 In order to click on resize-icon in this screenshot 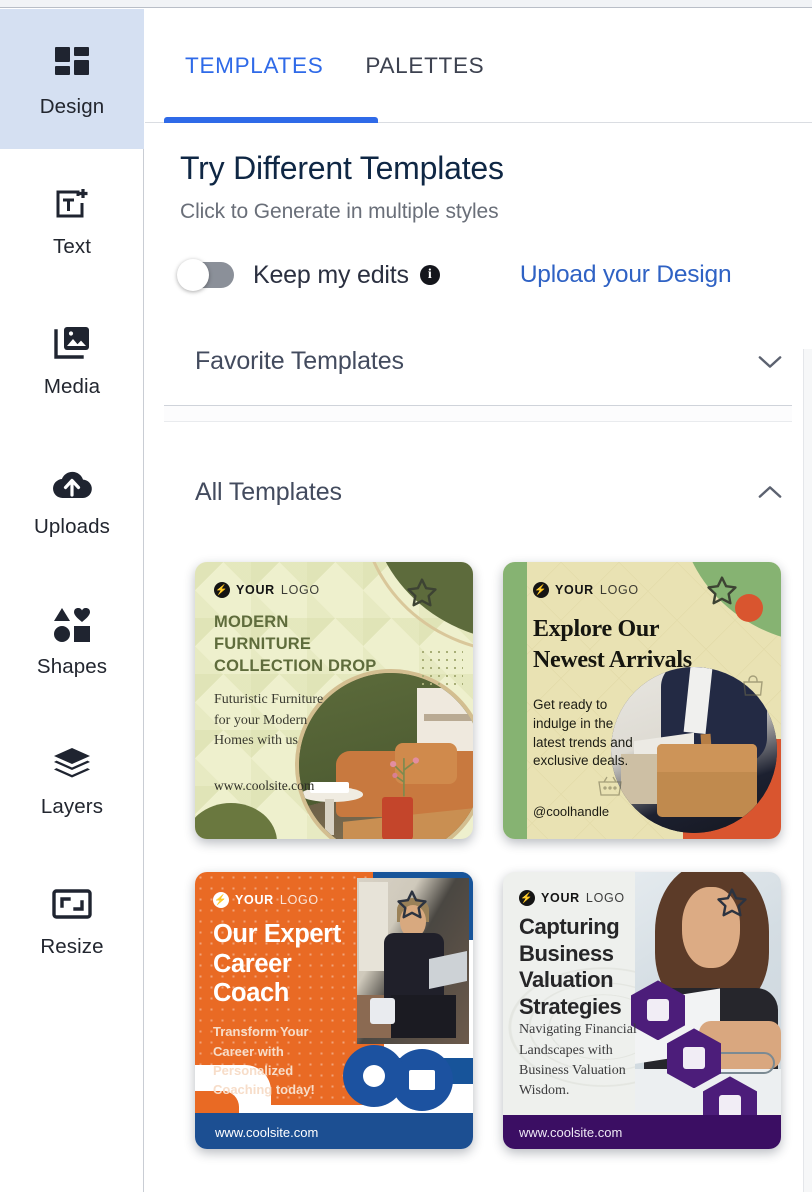, I will do `click(72, 904)`.